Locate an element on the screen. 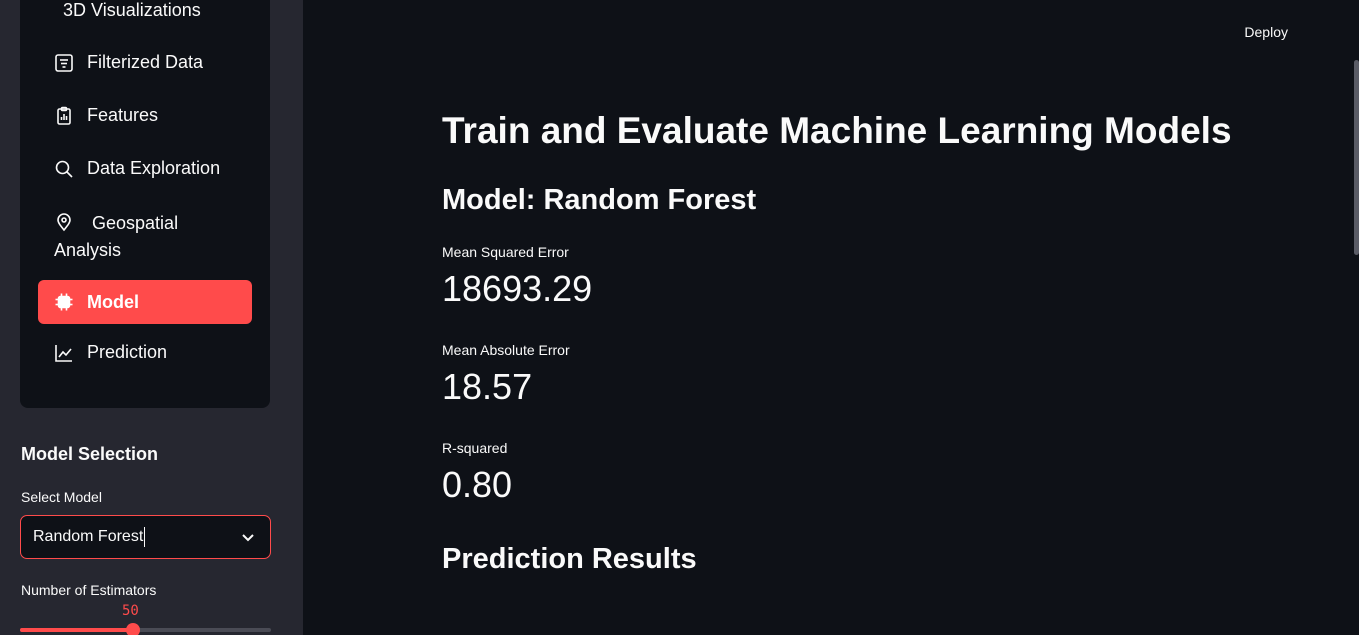 The image size is (1359, 635). chevron-down-icon is located at coordinates (248, 537).